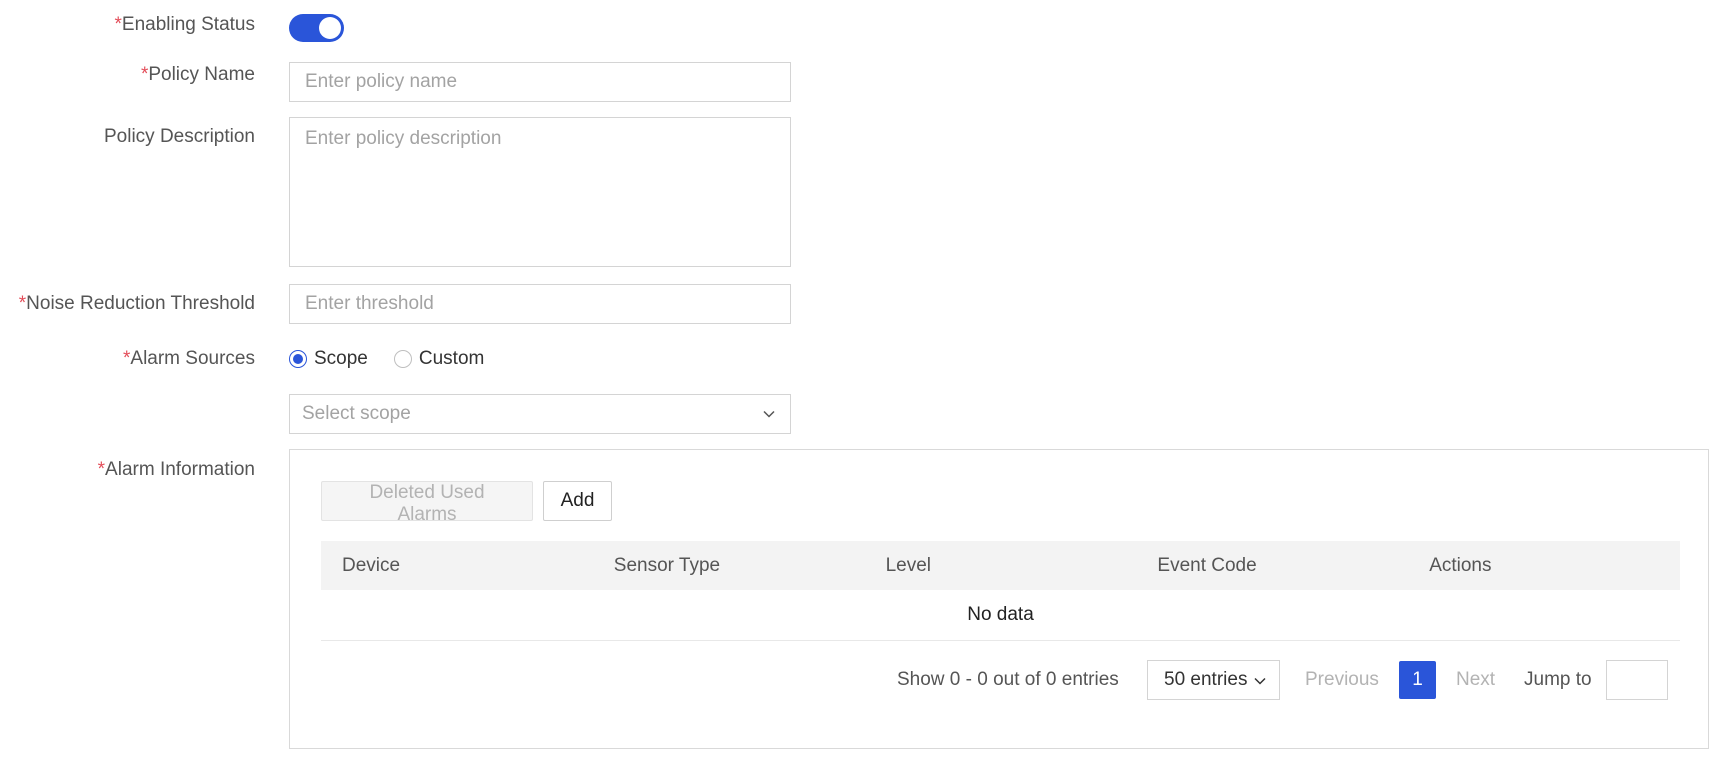 This screenshot has height=776, width=1727. Describe the element at coordinates (140, 303) in the screenshot. I see `noise-threshold-label-text: Noise Reduction Threshold` at that location.